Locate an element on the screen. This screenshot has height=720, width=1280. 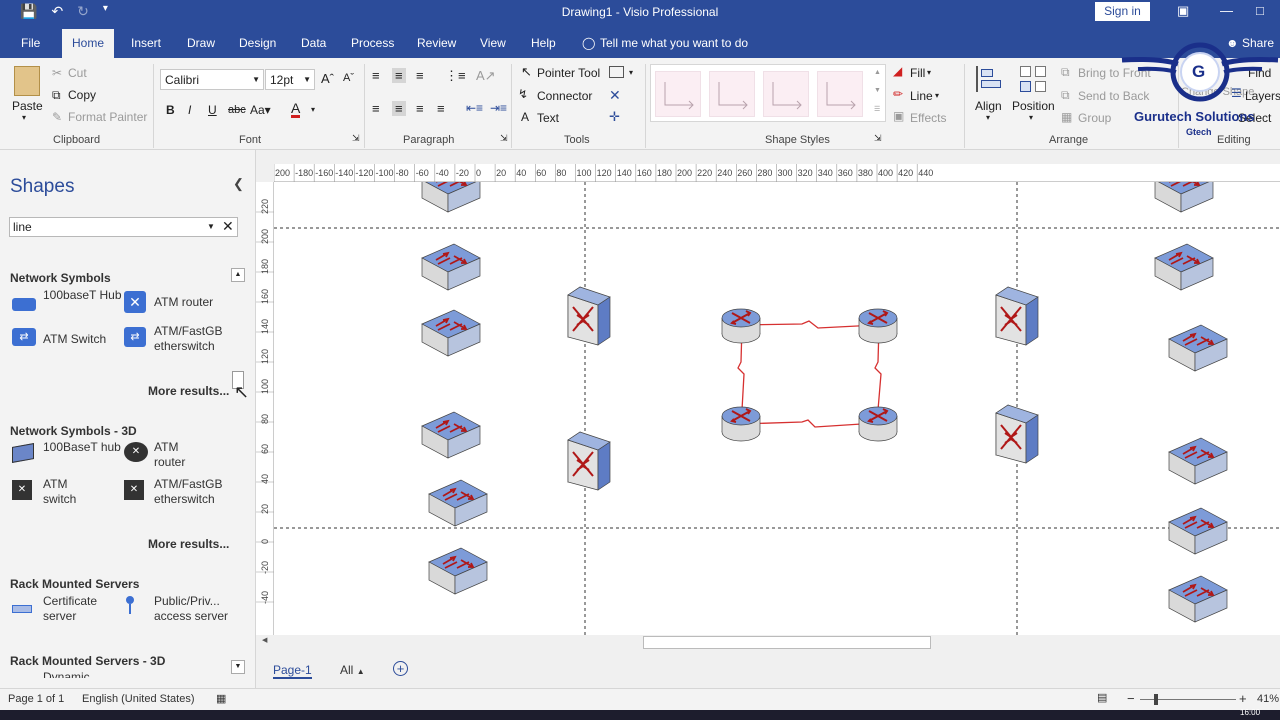
align-dropdown-icon: ▾ is located at coordinates (988, 117).